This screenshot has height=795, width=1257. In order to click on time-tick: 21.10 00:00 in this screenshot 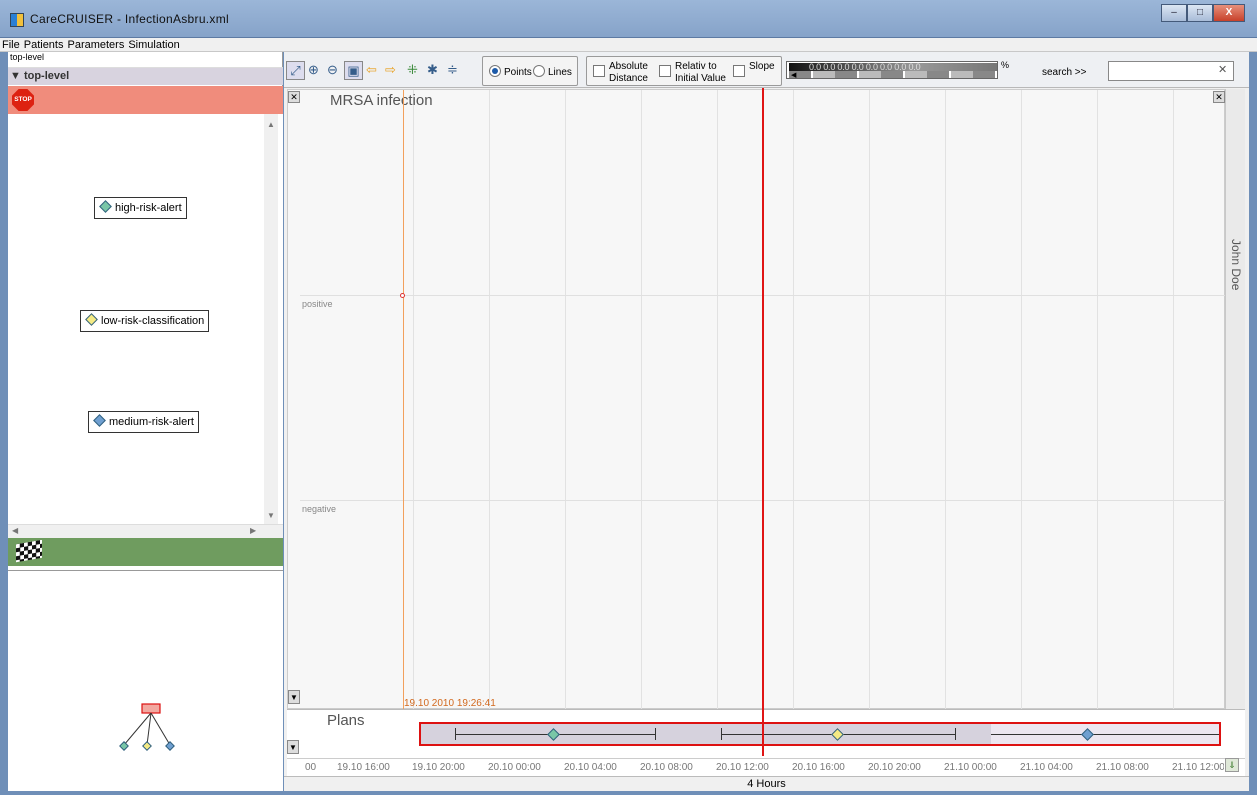, I will do `click(970, 767)`.